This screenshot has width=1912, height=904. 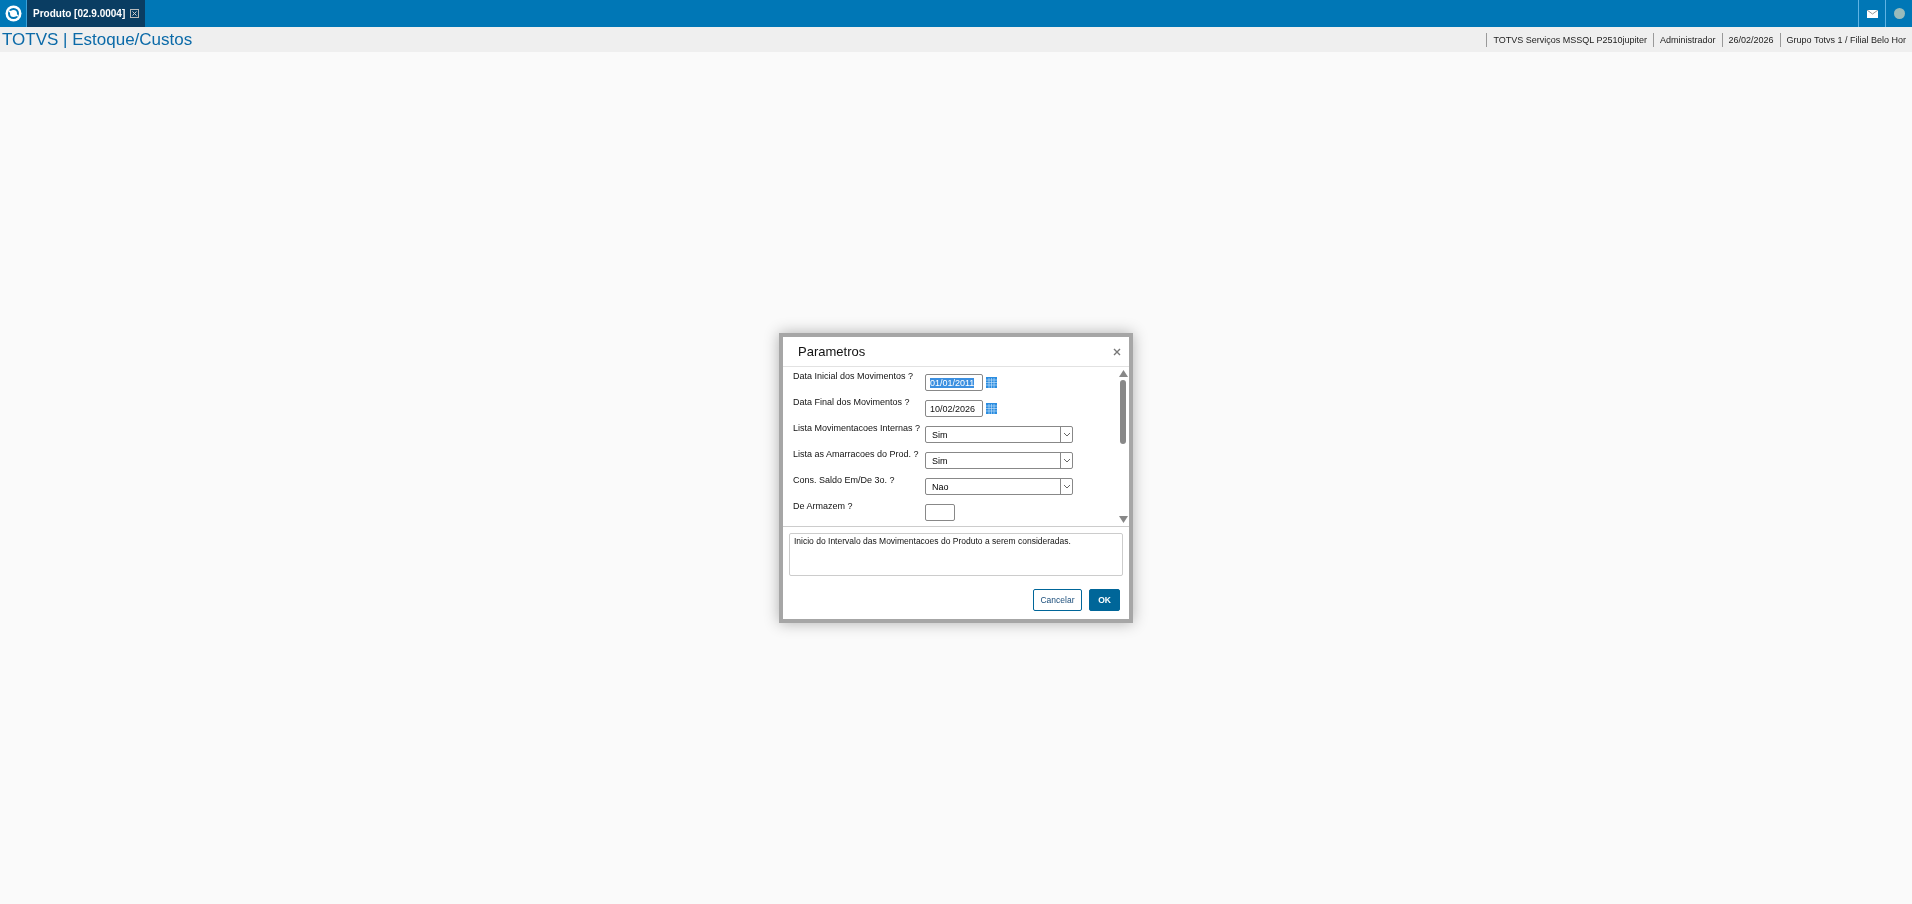 I want to click on ok-button: OK, so click(x=1104, y=600).